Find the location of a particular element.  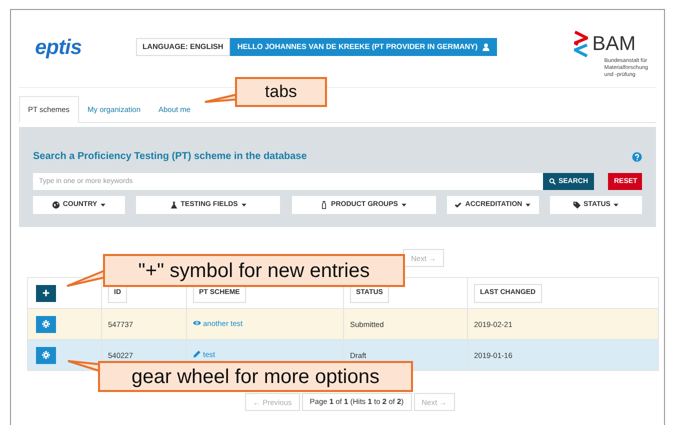

plus-icon is located at coordinates (46, 293).